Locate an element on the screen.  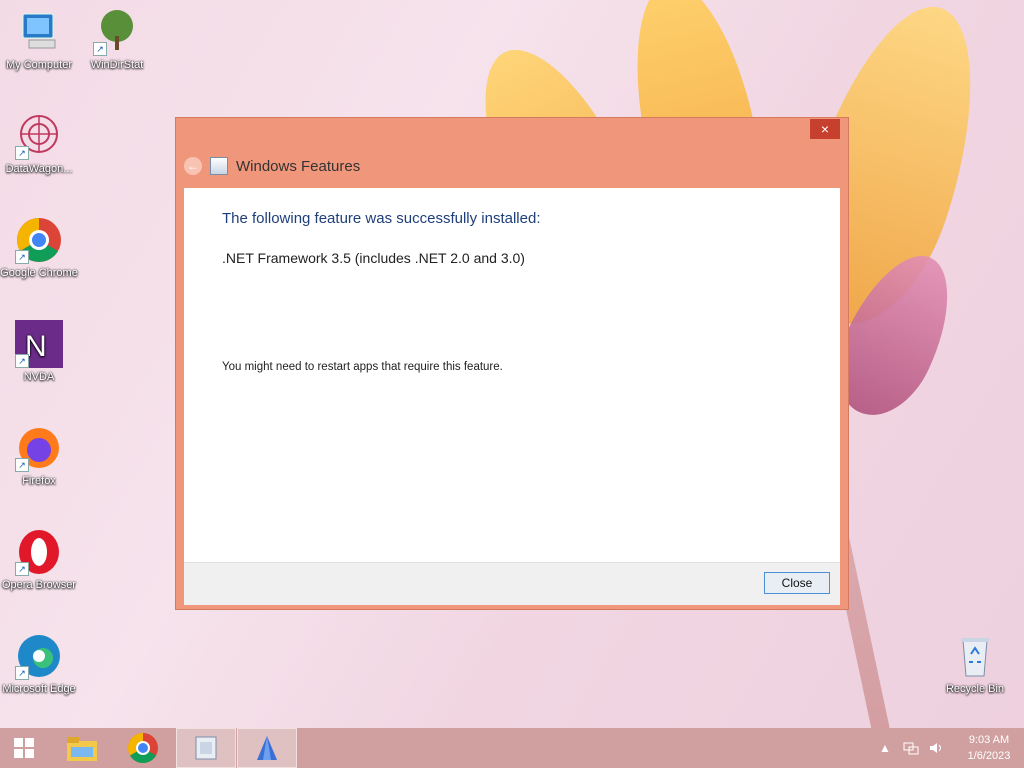
desktop-icon-windirstat: ↗ WinDirStat is located at coordinates (117, 40).